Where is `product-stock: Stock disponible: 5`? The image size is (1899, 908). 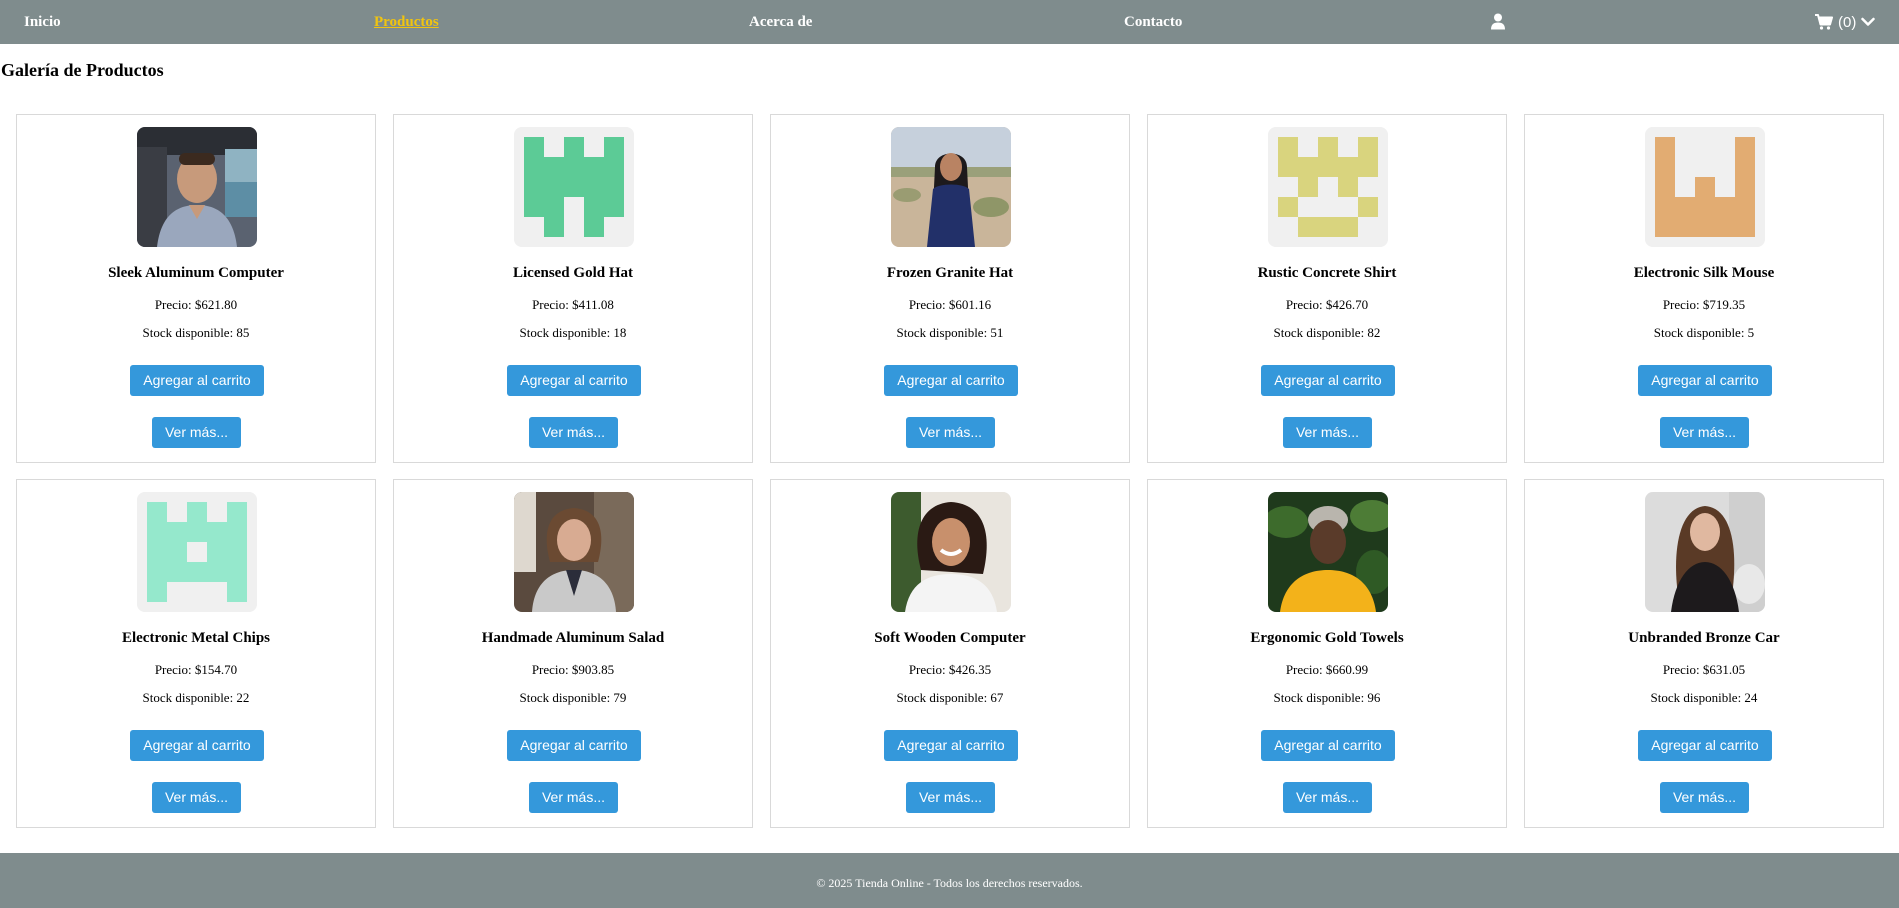
product-stock: Stock disponible: 5 is located at coordinates (1704, 332).